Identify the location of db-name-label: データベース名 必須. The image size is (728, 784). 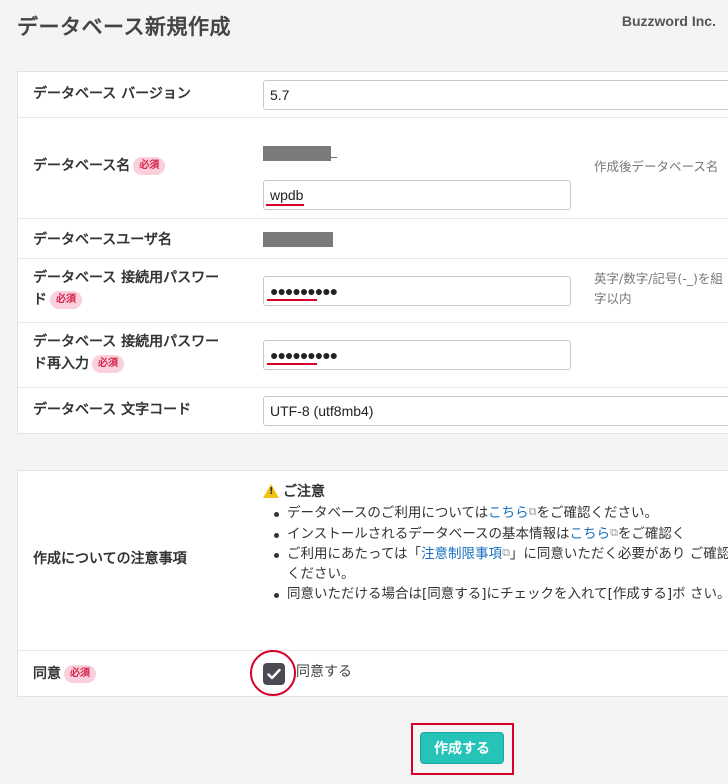
(99, 166).